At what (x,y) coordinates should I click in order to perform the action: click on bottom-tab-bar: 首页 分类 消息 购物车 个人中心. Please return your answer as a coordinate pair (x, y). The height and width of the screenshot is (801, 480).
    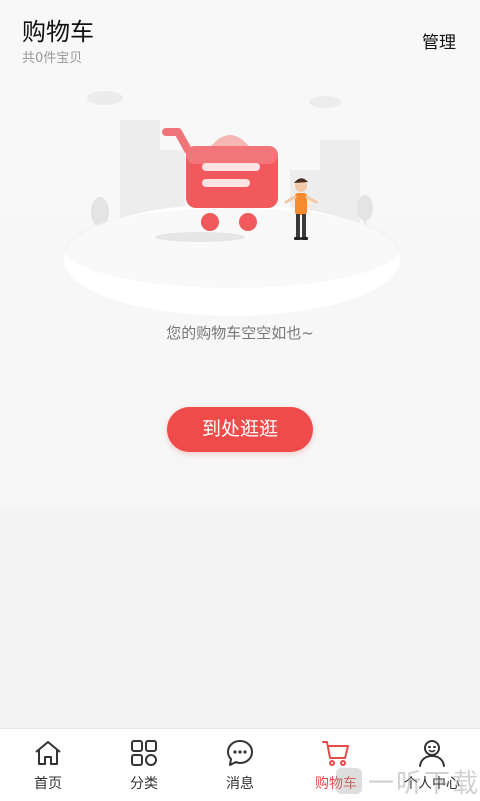
    Looking at the image, I should click on (240, 764).